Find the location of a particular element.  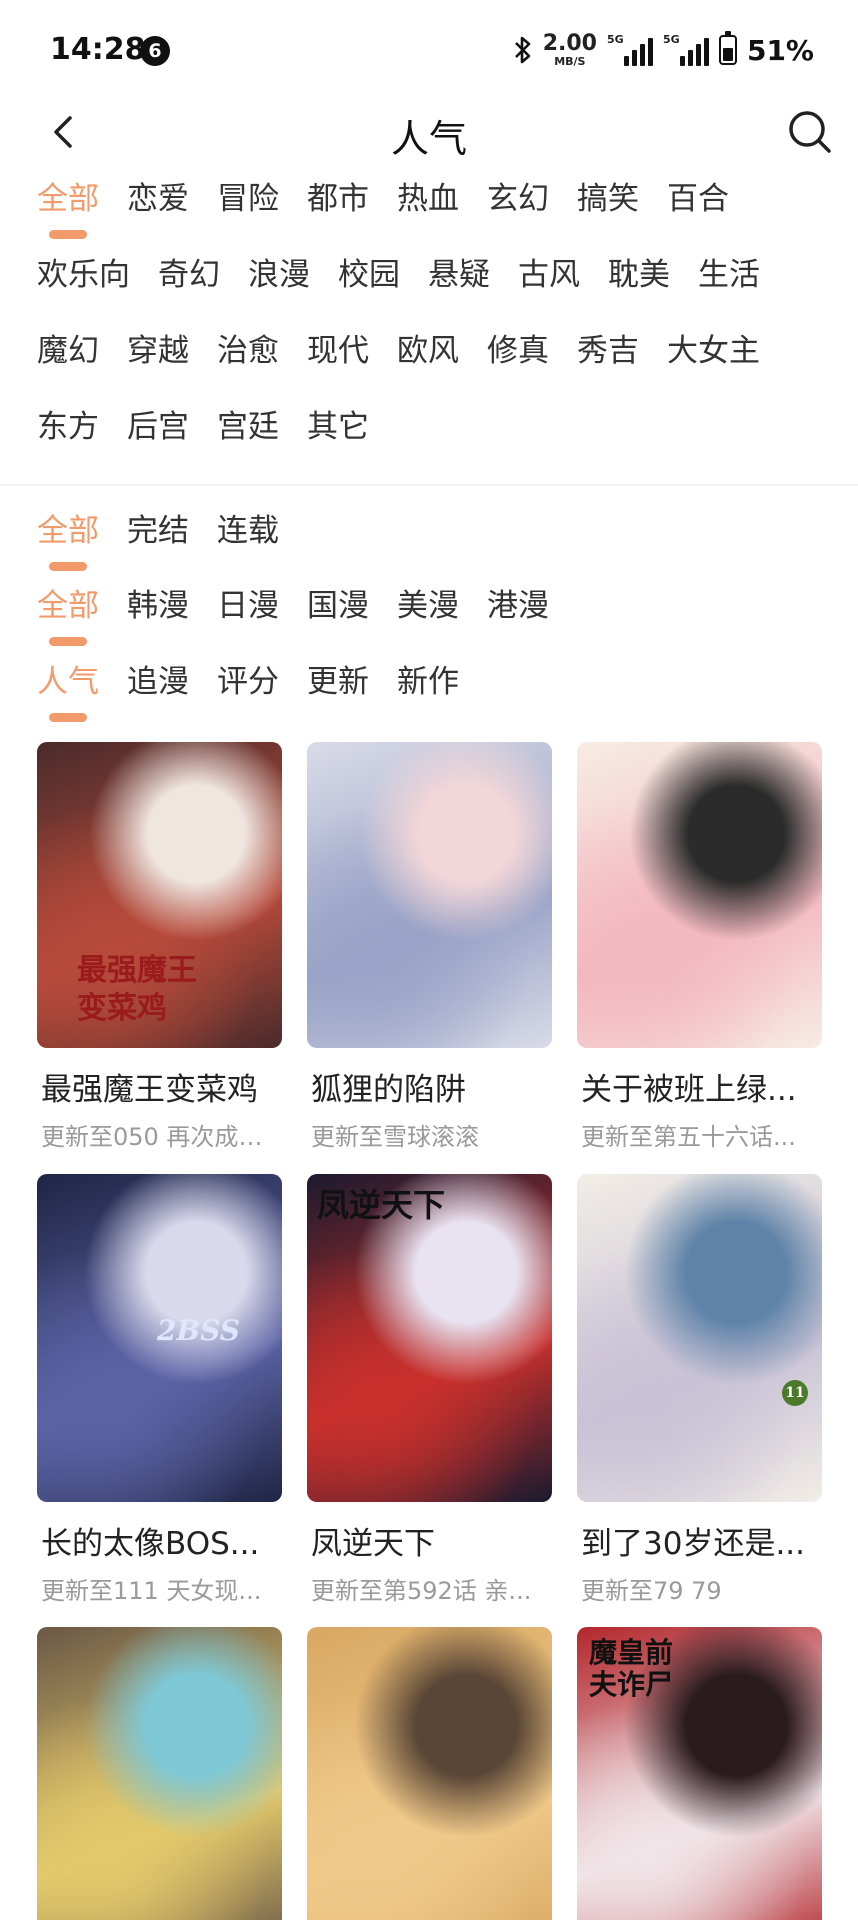

genre-filter-chip: 玄幻 is located at coordinates (518, 199).